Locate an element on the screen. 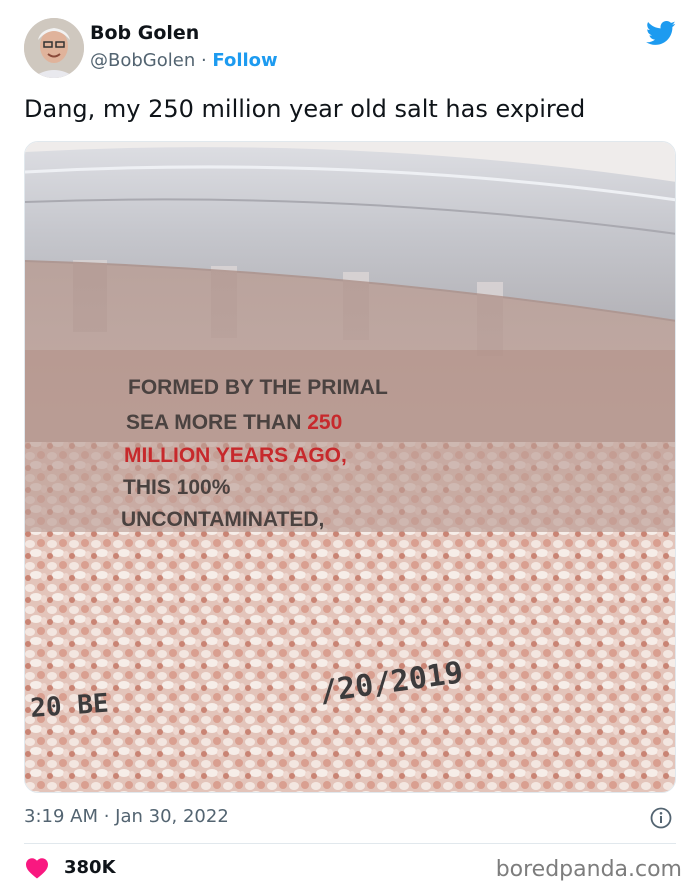 This screenshot has height=896, width=700. like-count: 380K is located at coordinates (90, 867).